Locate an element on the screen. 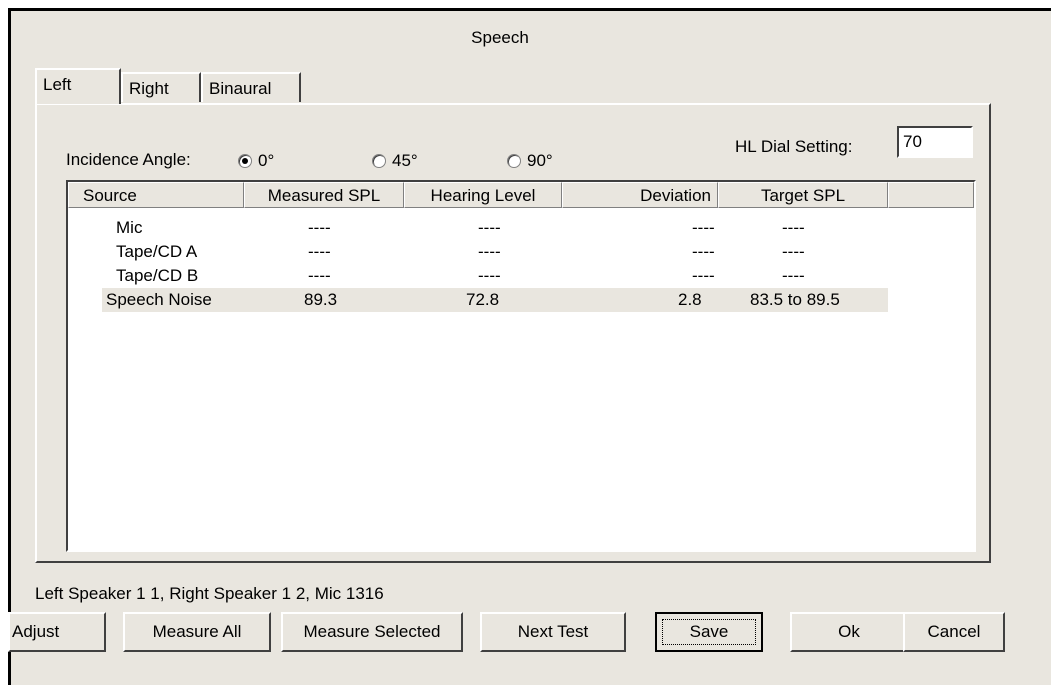 This screenshot has height=687, width=1054. col-header-hearing-level: Hearing Level is located at coordinates (483, 195).